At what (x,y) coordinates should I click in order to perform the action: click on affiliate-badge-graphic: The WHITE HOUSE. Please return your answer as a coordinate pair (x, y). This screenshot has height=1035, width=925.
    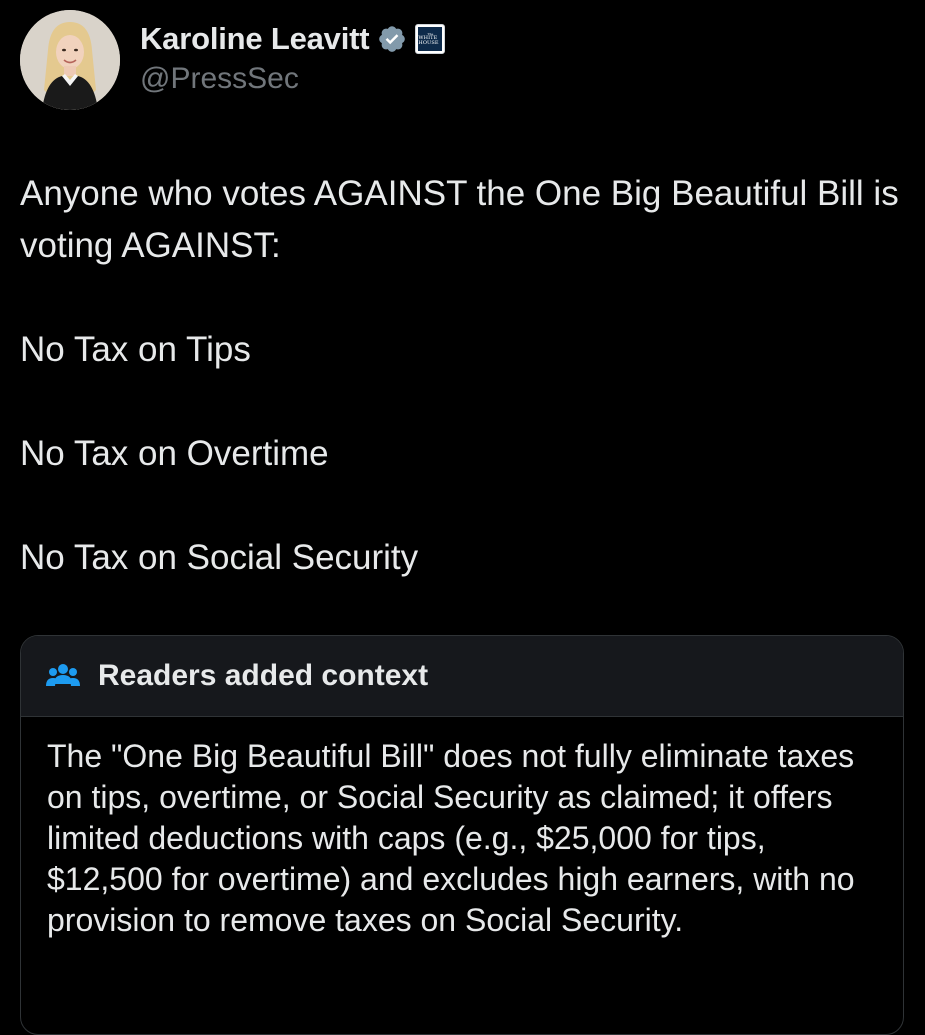
    Looking at the image, I should click on (430, 39).